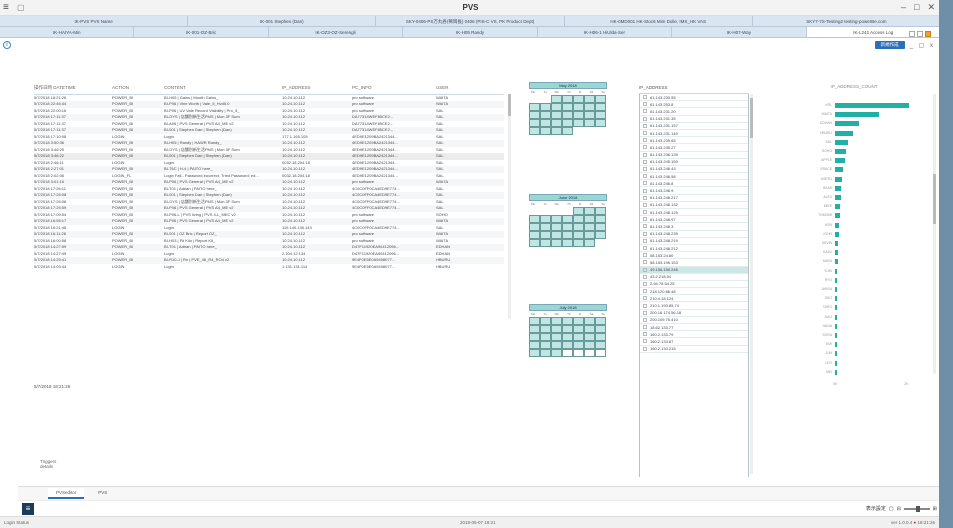  What do you see at coordinates (66, 493) in the screenshot?
I see `page-tab: PVSeditor` at bounding box center [66, 493].